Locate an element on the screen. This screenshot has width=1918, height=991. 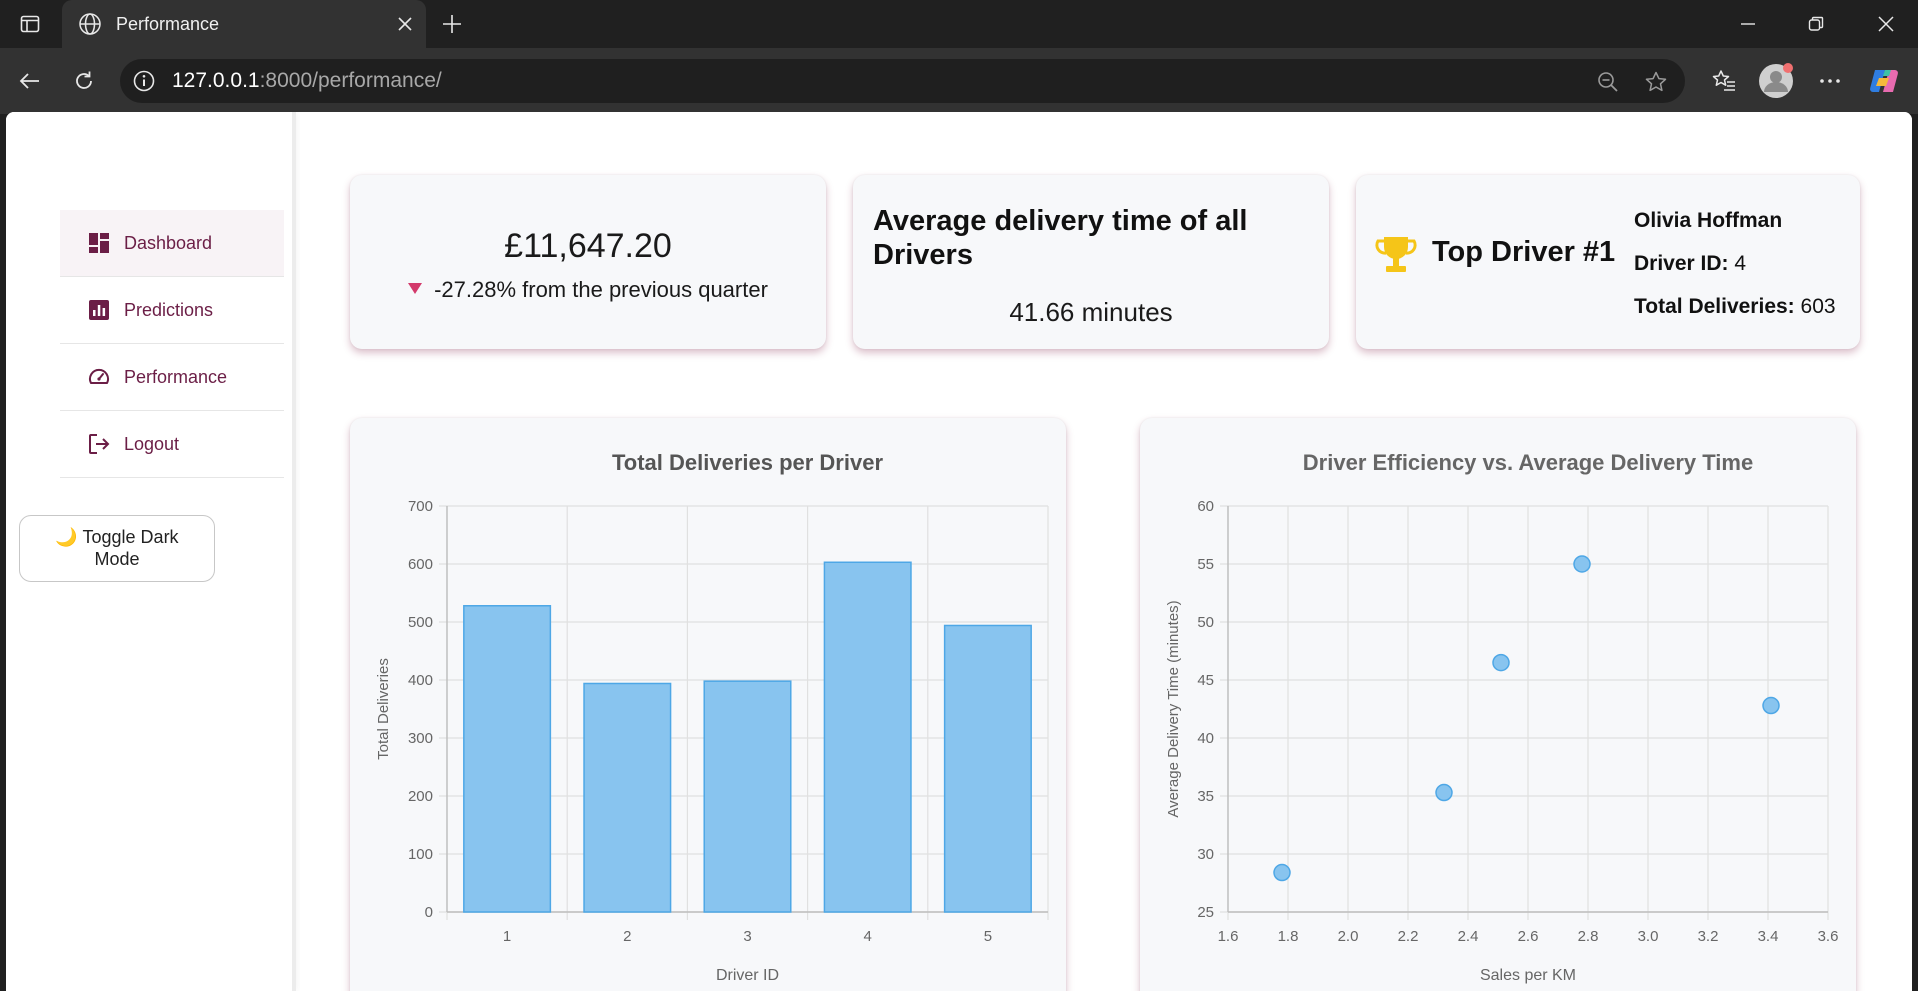
total-deliveries-label: Total Deliveries: is located at coordinates (1714, 306).